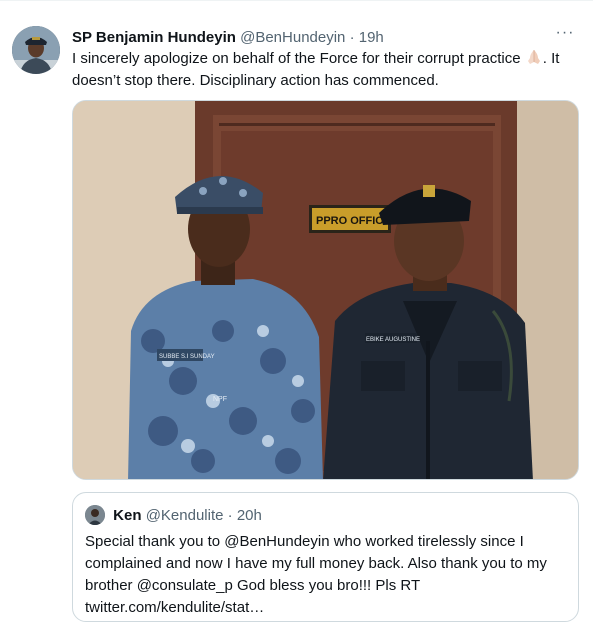 The height and width of the screenshot is (625, 593). What do you see at coordinates (154, 37) in the screenshot?
I see `author-name: SP Benjamin Hundeyin` at bounding box center [154, 37].